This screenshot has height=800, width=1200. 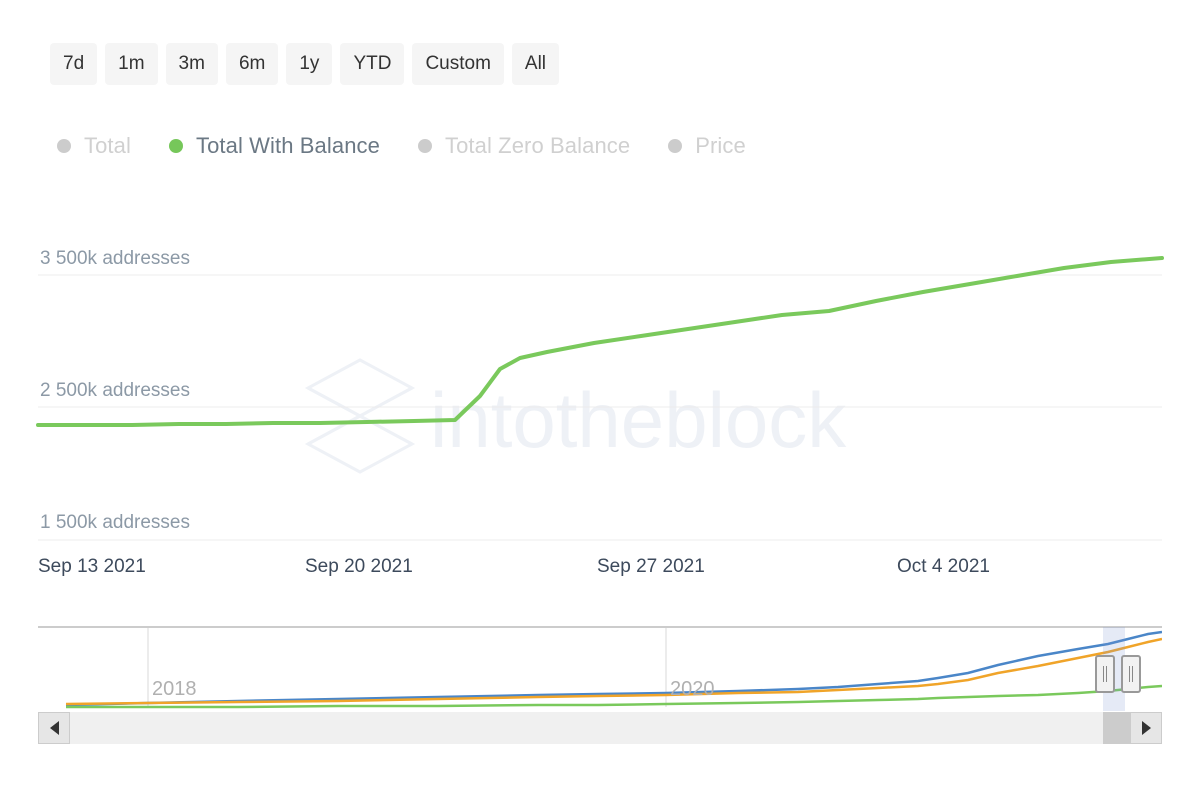 I want to click on range-button-all: All, so click(x=535, y=64).